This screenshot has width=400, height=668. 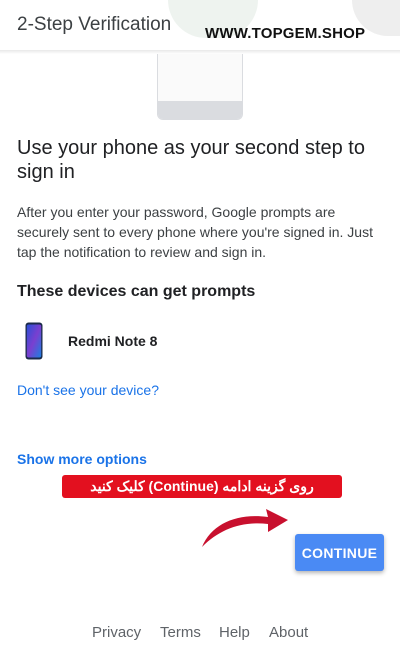 I want to click on phone-illustration-bar, so click(x=200, y=110).